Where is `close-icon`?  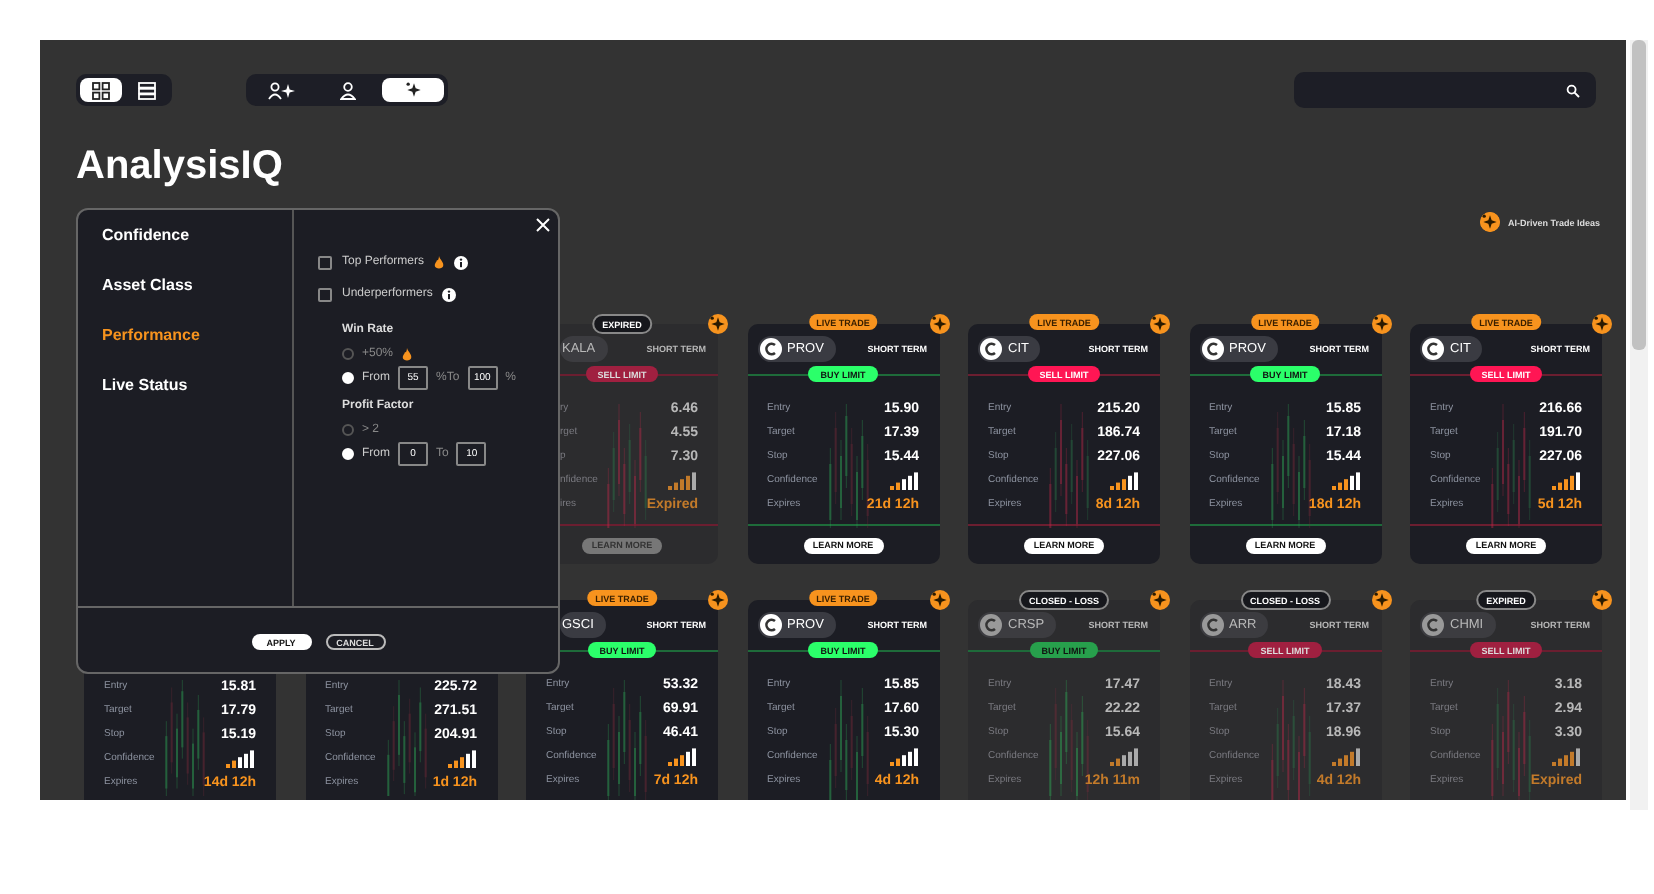
close-icon is located at coordinates (543, 225).